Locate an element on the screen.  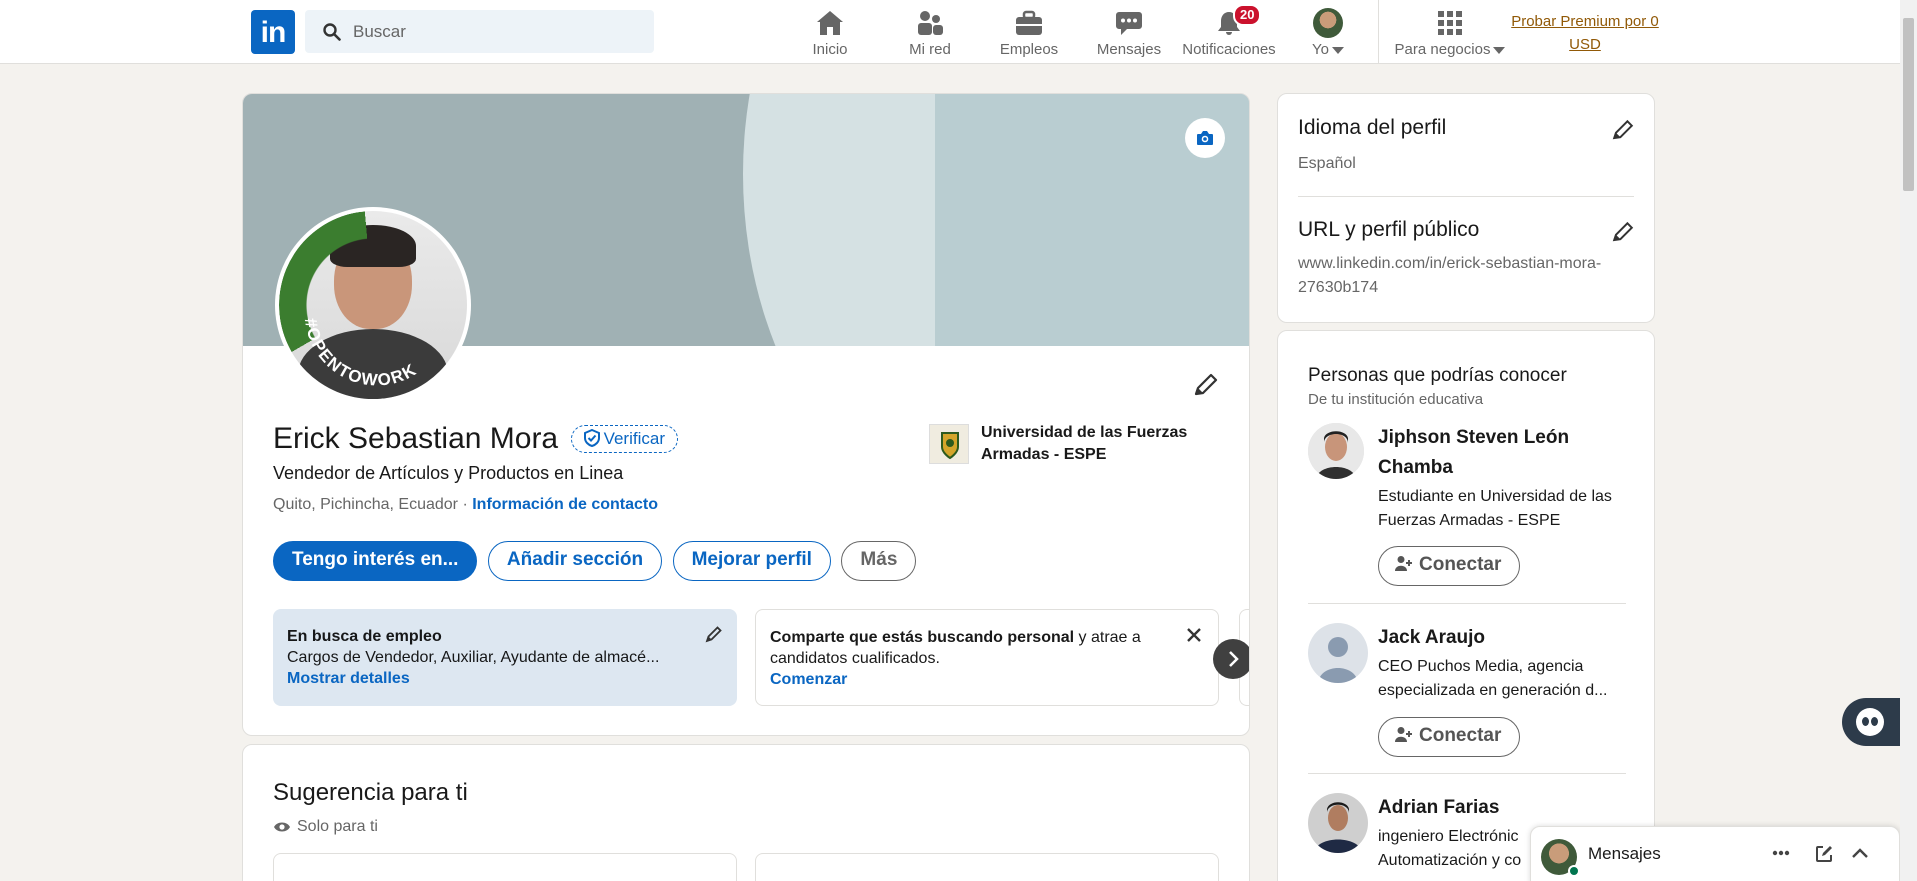
nav-business-label: Para negocios is located at coordinates (1442, 49).